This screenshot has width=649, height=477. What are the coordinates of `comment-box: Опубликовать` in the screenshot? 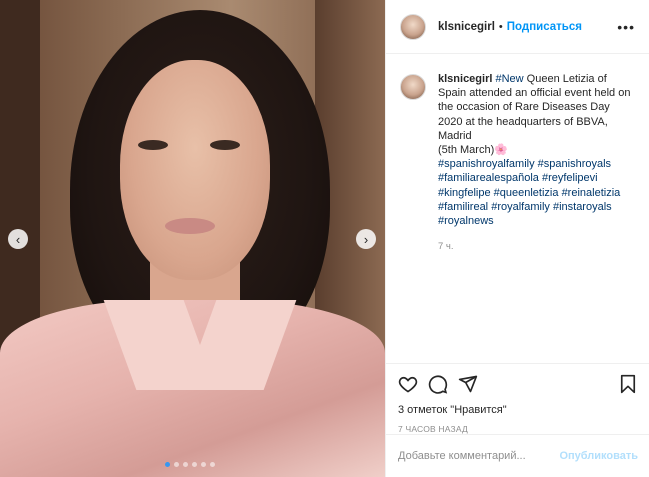 It's located at (517, 455).